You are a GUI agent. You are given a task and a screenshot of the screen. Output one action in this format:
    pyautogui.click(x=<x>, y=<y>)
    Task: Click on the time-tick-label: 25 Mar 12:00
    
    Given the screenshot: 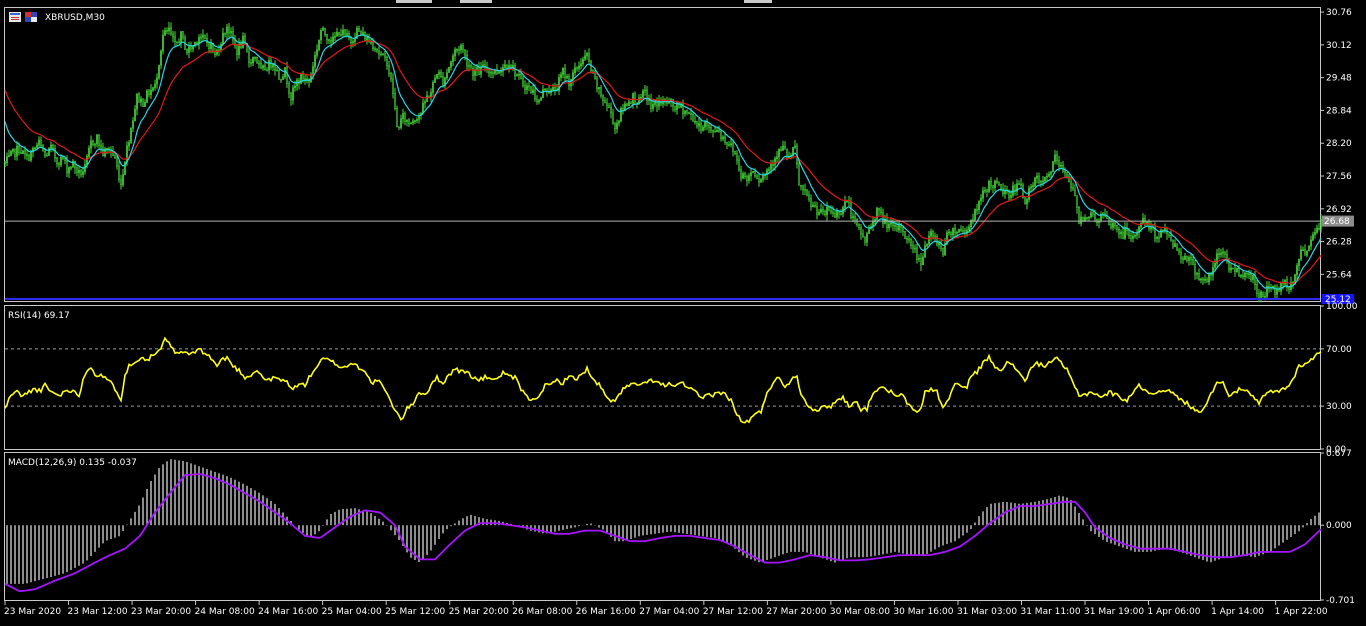 What is the action you would take?
    pyautogui.click(x=415, y=612)
    